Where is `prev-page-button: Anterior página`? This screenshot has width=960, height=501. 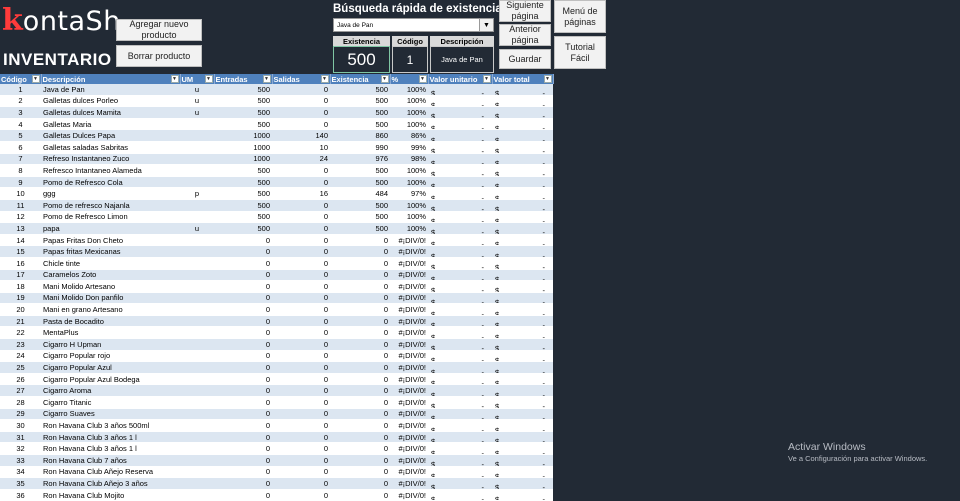
prev-page-button: Anterior página is located at coordinates (525, 35).